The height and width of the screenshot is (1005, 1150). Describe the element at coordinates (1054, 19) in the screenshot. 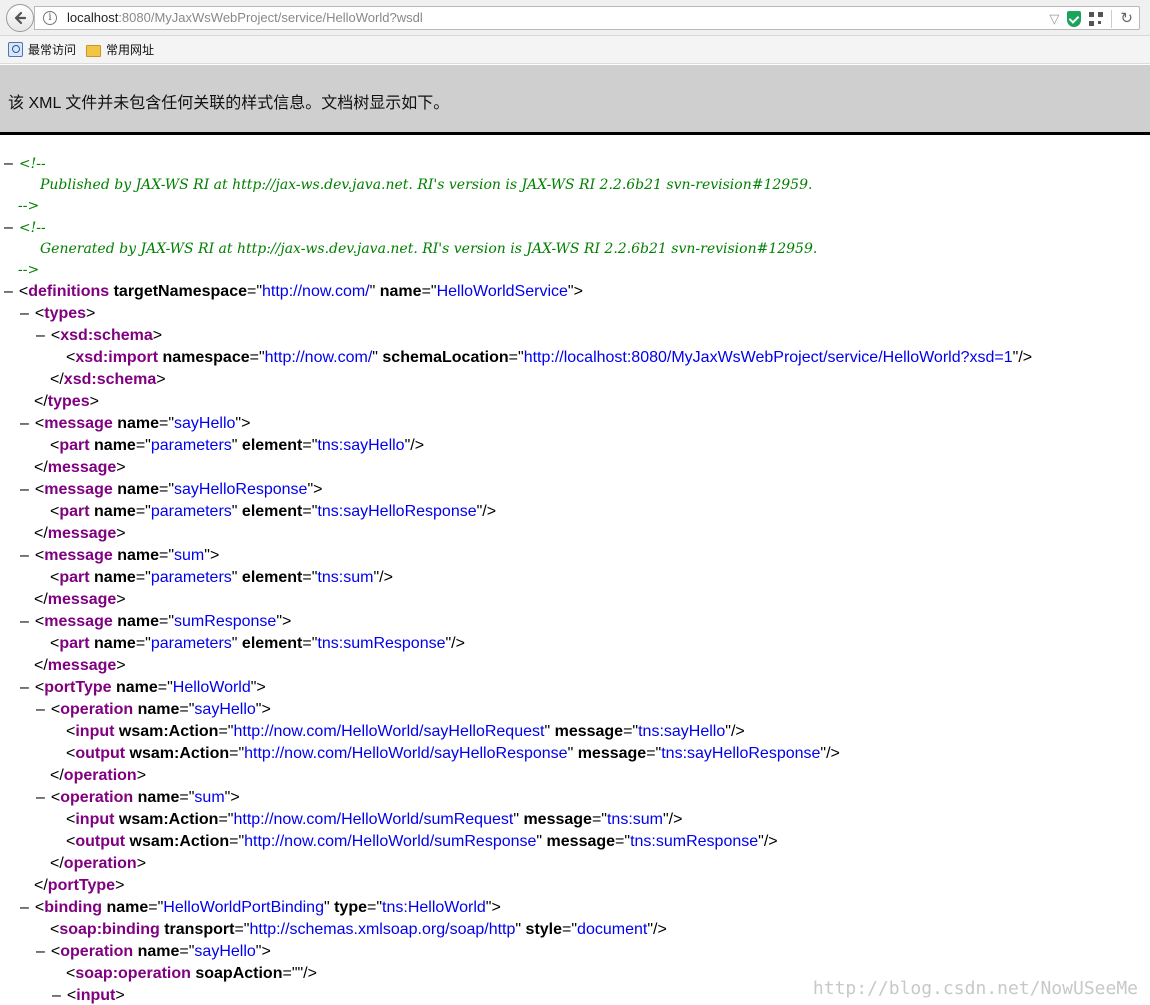

I see `dropdown-icon: ▽` at that location.